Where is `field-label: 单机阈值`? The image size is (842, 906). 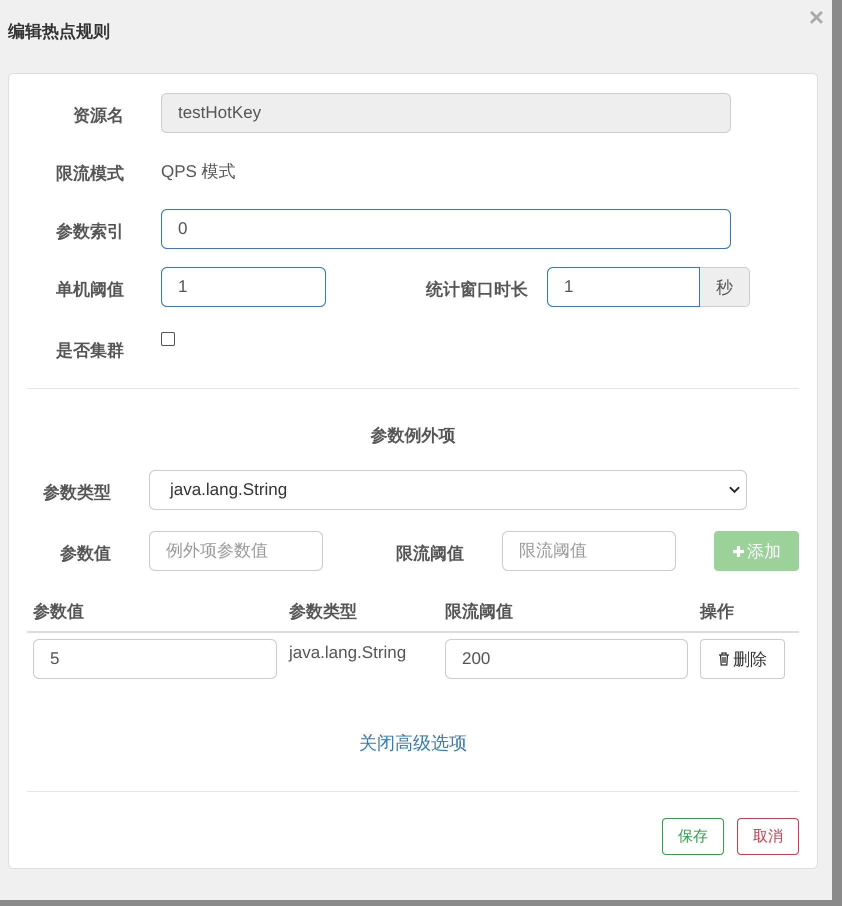 field-label: 单机阈值 is located at coordinates (89, 289).